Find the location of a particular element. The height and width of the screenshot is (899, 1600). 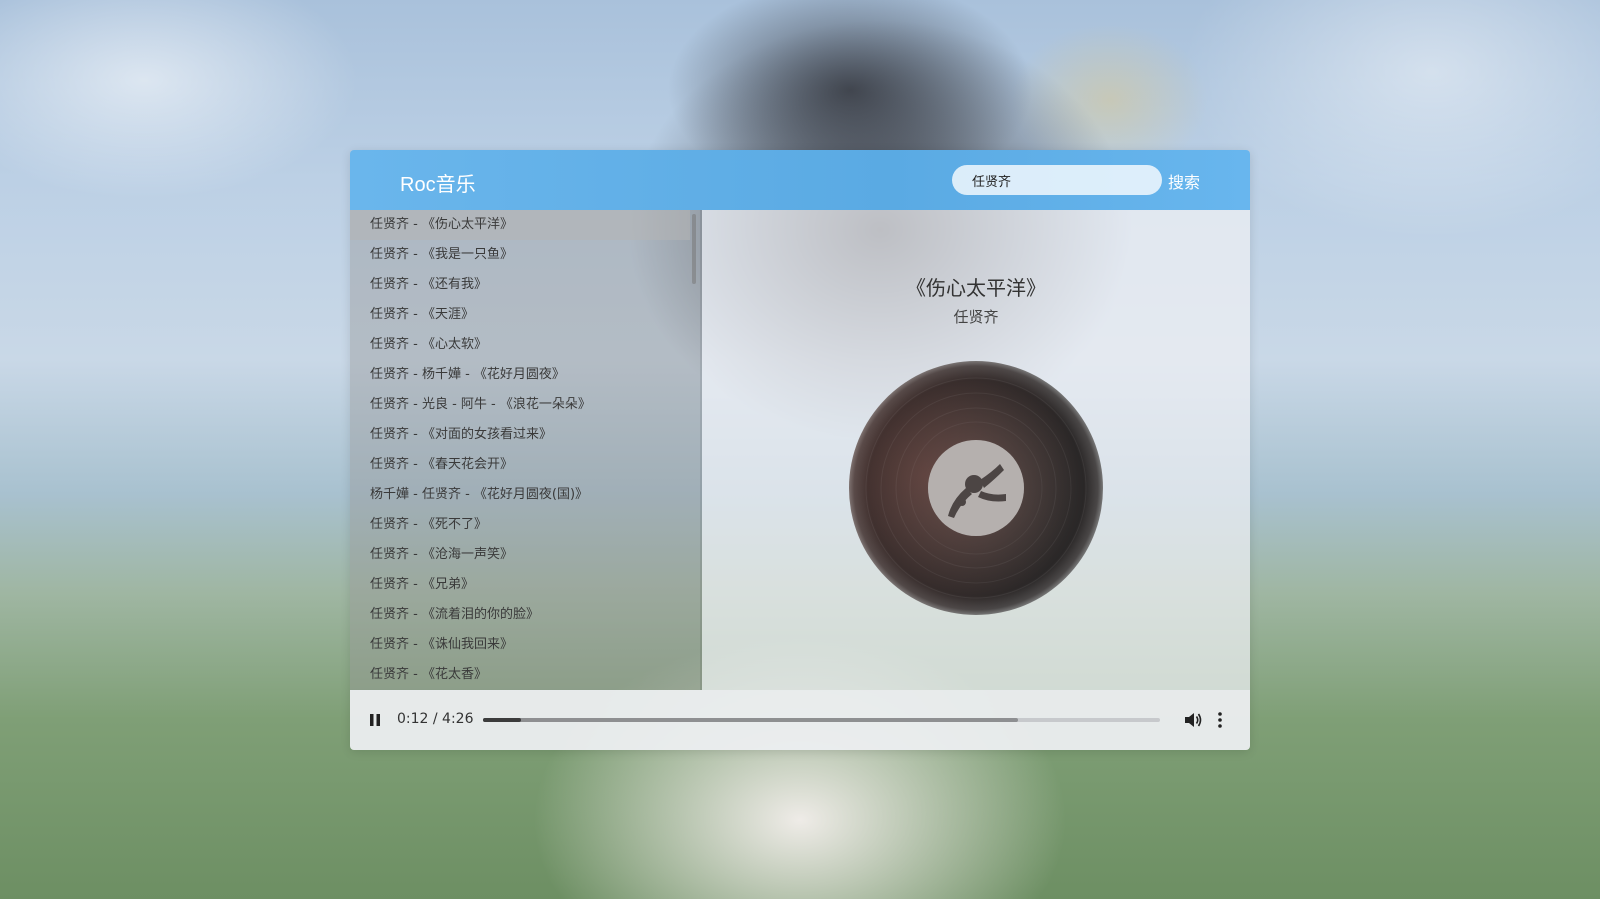

search-button: 搜索 is located at coordinates (1184, 181).